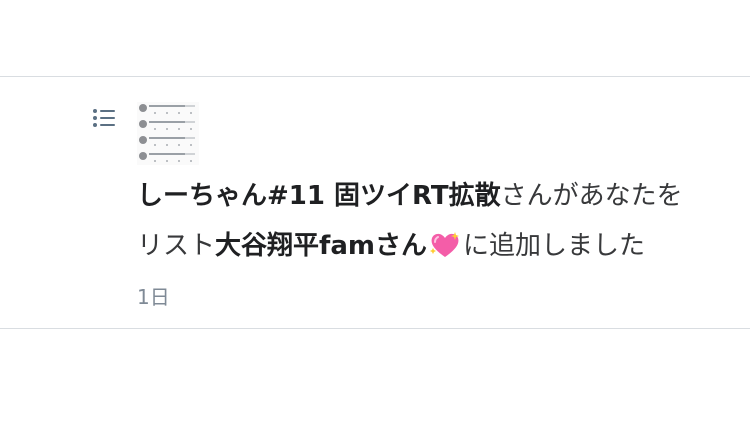 The width and height of the screenshot is (750, 422). What do you see at coordinates (319, 196) in the screenshot?
I see `user-name: しーちゃん#11 固ツイRT拡散` at bounding box center [319, 196].